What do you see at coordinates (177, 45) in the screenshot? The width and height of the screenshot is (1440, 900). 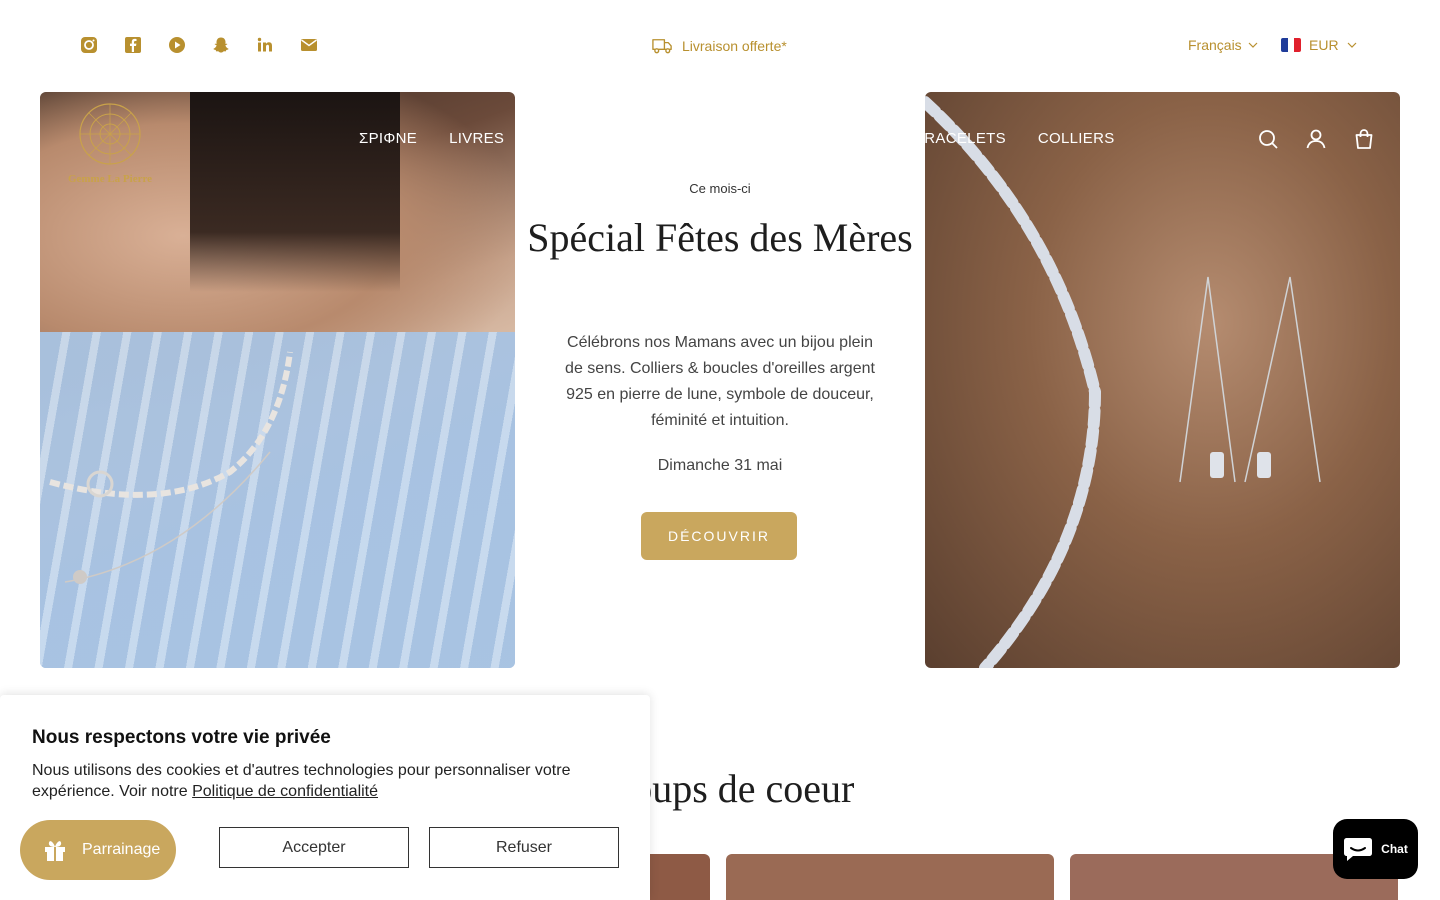 I see `youtube-icon` at bounding box center [177, 45].